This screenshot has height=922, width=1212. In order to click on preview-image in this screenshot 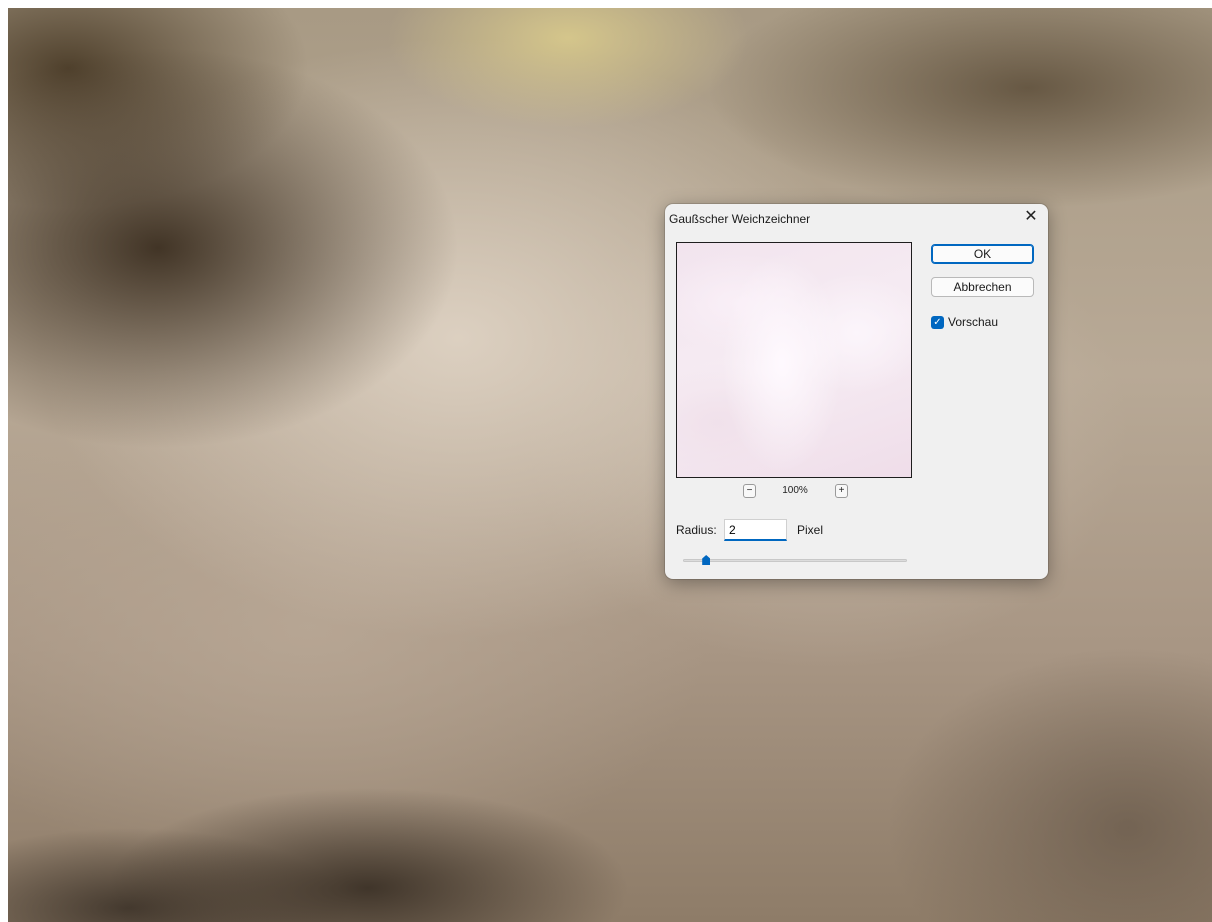, I will do `click(794, 360)`.